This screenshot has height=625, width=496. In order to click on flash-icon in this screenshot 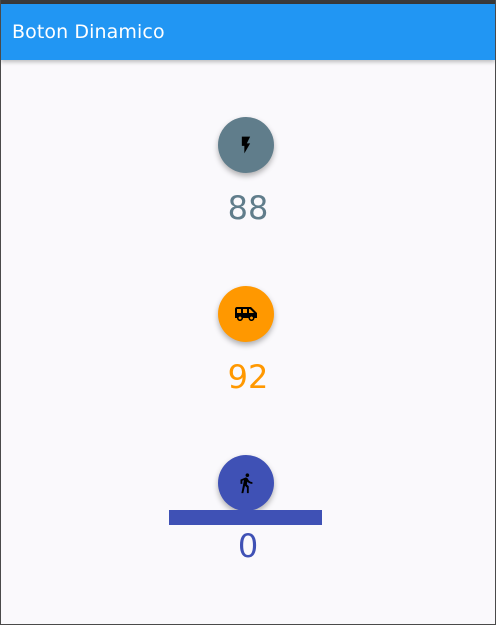, I will do `click(246, 145)`.